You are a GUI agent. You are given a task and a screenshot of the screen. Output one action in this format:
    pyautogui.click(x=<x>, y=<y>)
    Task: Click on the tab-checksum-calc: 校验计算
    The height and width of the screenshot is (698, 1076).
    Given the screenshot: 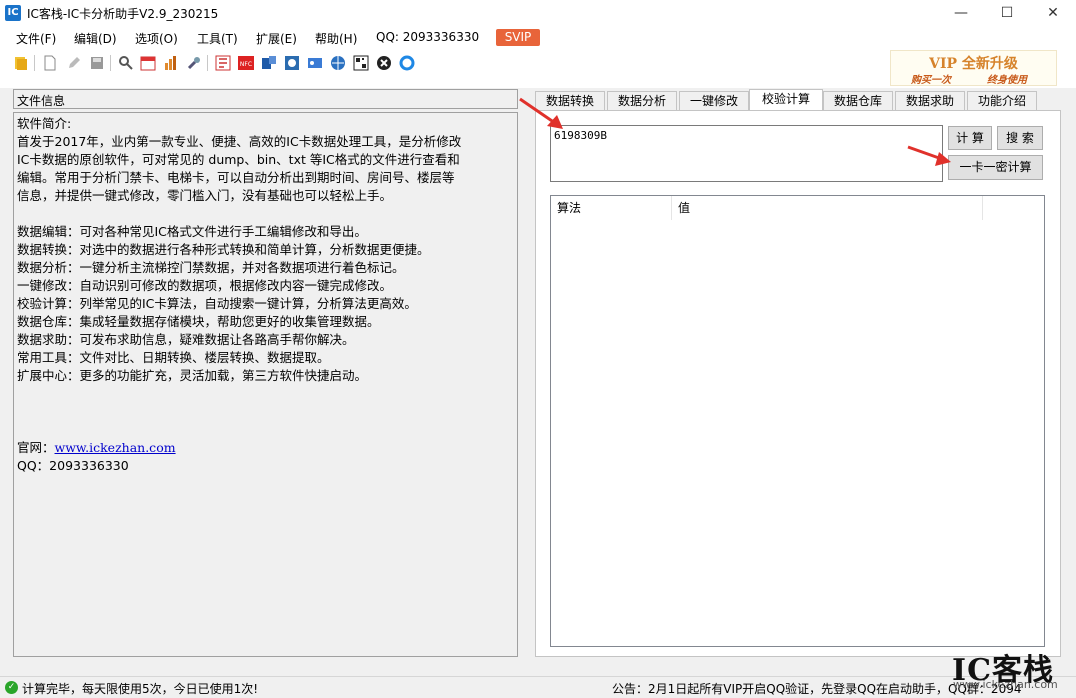 What is the action you would take?
    pyautogui.click(x=786, y=100)
    